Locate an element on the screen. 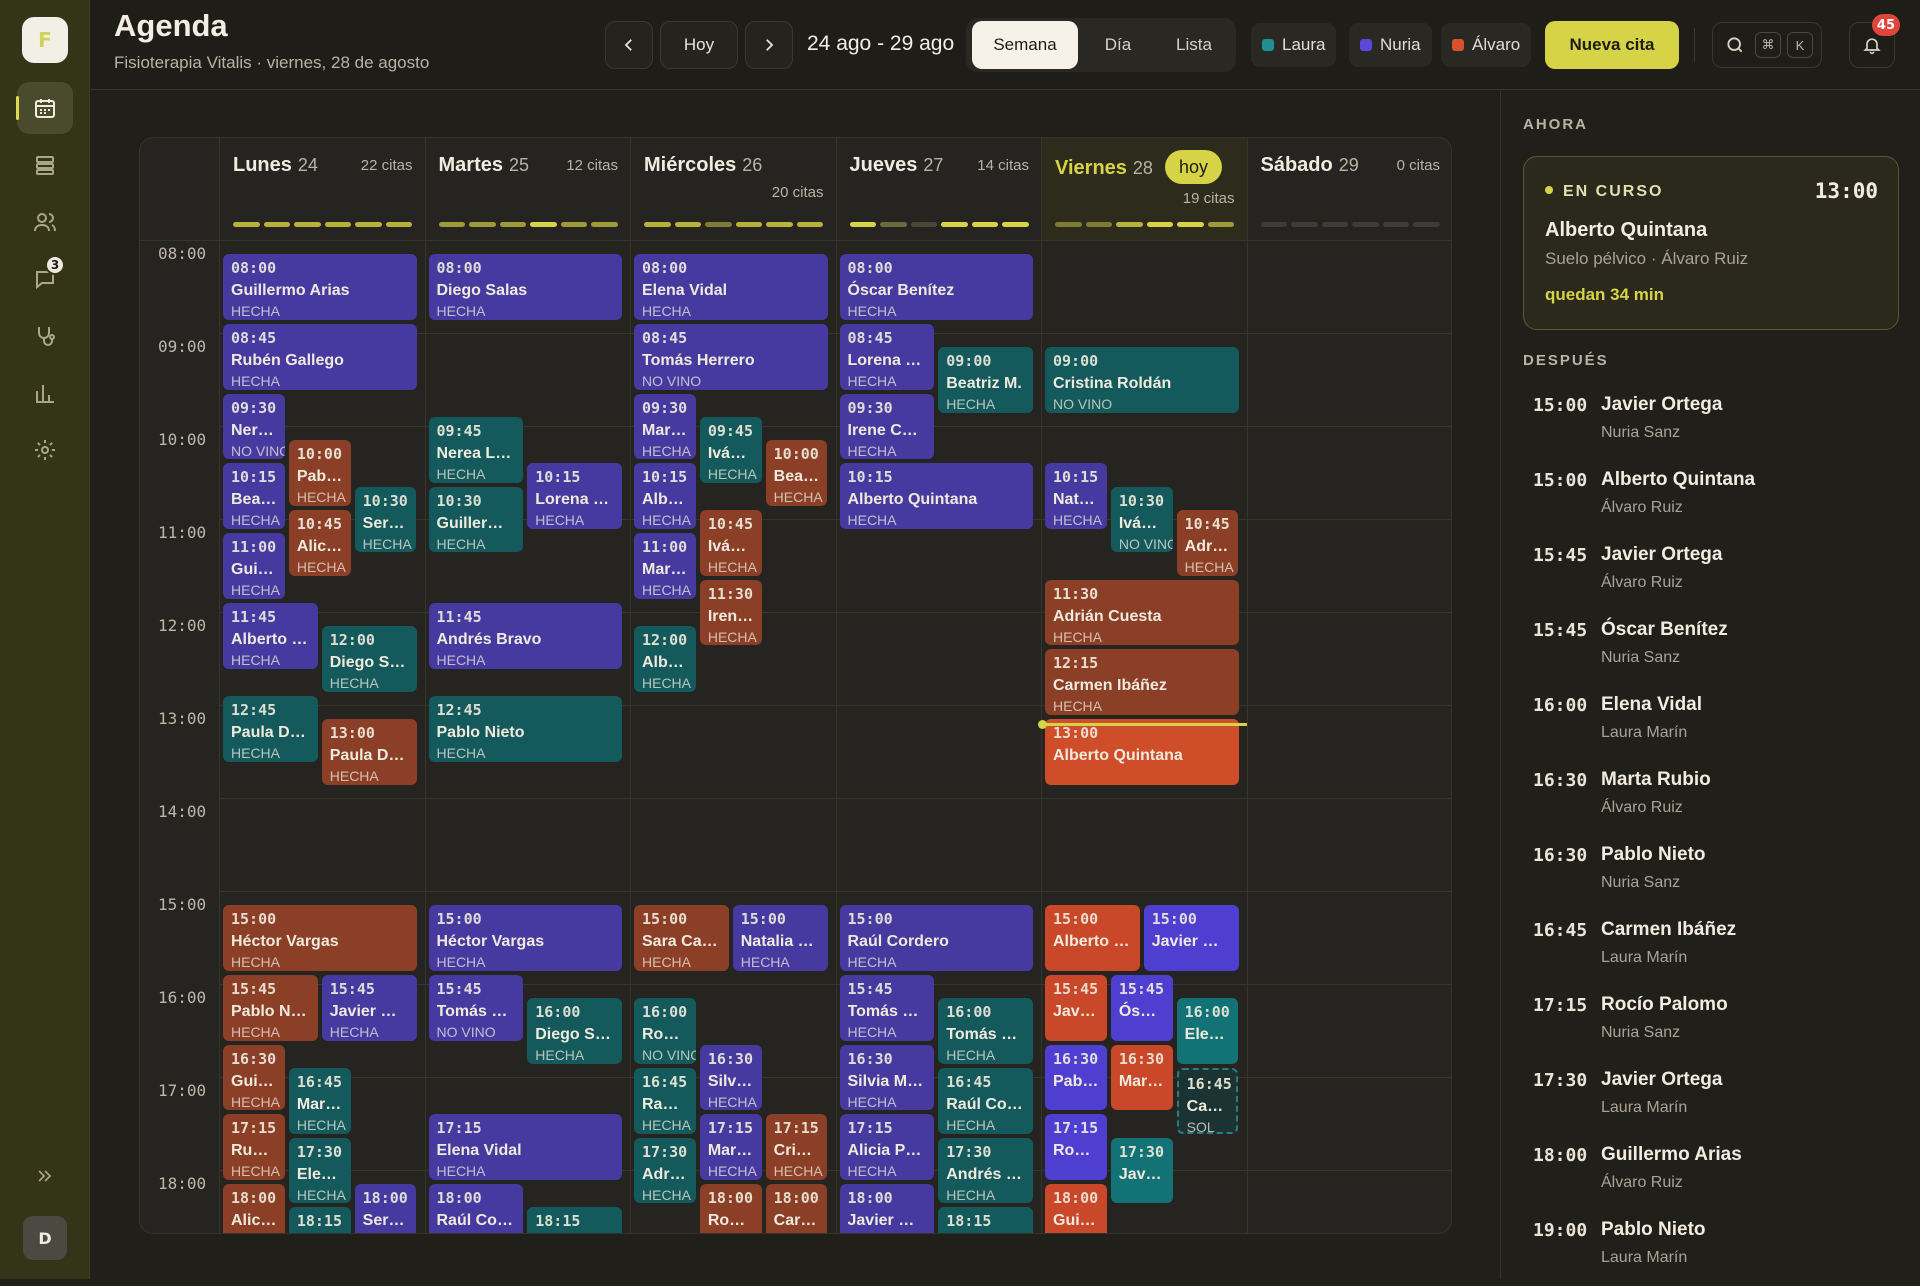  day-header-1: Martes 25 12 citas is located at coordinates (527, 189).